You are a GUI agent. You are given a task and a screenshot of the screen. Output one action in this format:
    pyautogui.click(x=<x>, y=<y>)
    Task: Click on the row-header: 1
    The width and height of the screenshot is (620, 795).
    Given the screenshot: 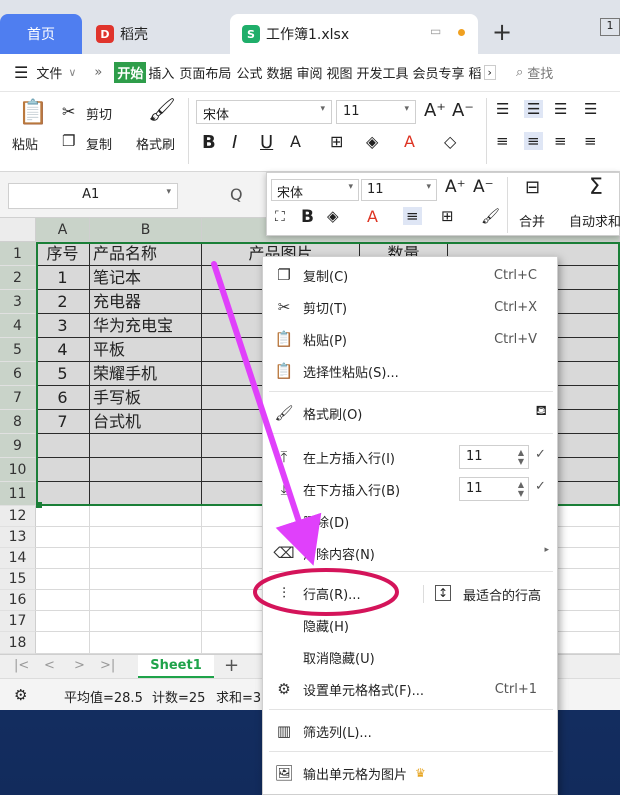 What is the action you would take?
    pyautogui.click(x=18, y=254)
    